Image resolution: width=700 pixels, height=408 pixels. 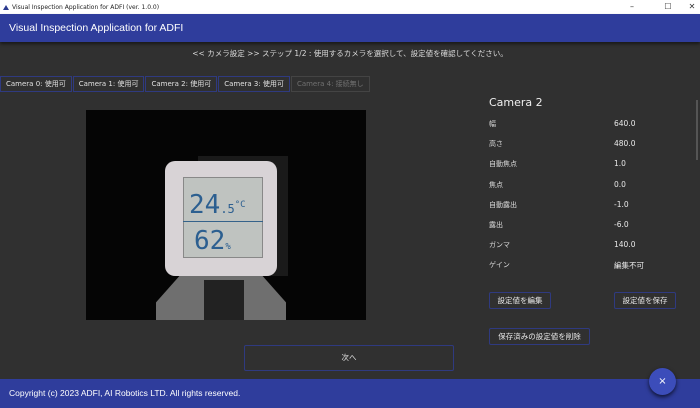 What do you see at coordinates (503, 204) in the screenshot?
I see `setting-label: 自動露出` at bounding box center [503, 204].